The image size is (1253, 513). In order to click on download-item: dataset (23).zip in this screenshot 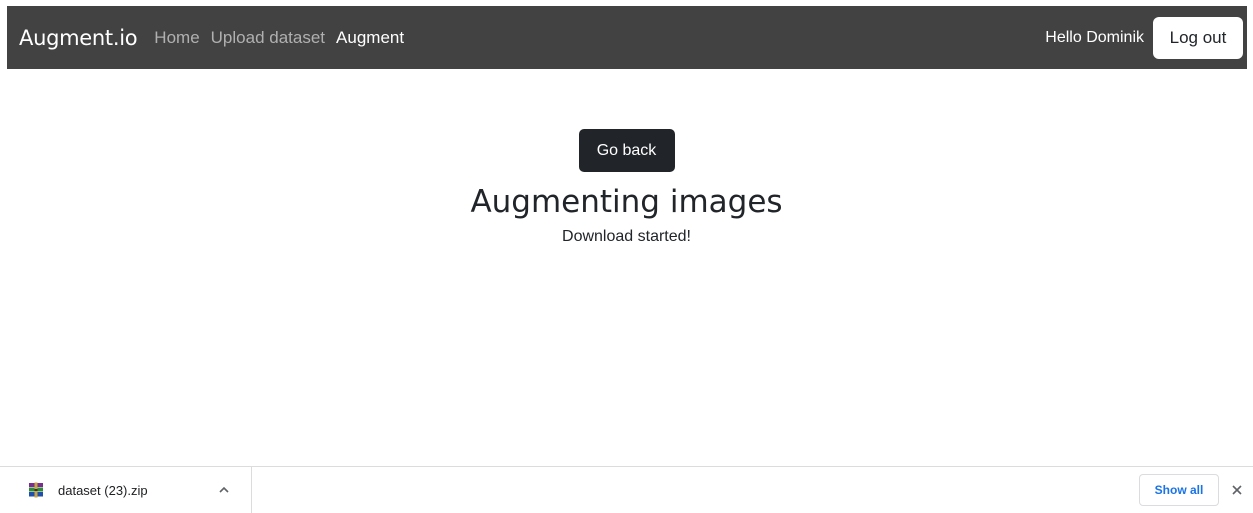, I will do `click(126, 489)`.